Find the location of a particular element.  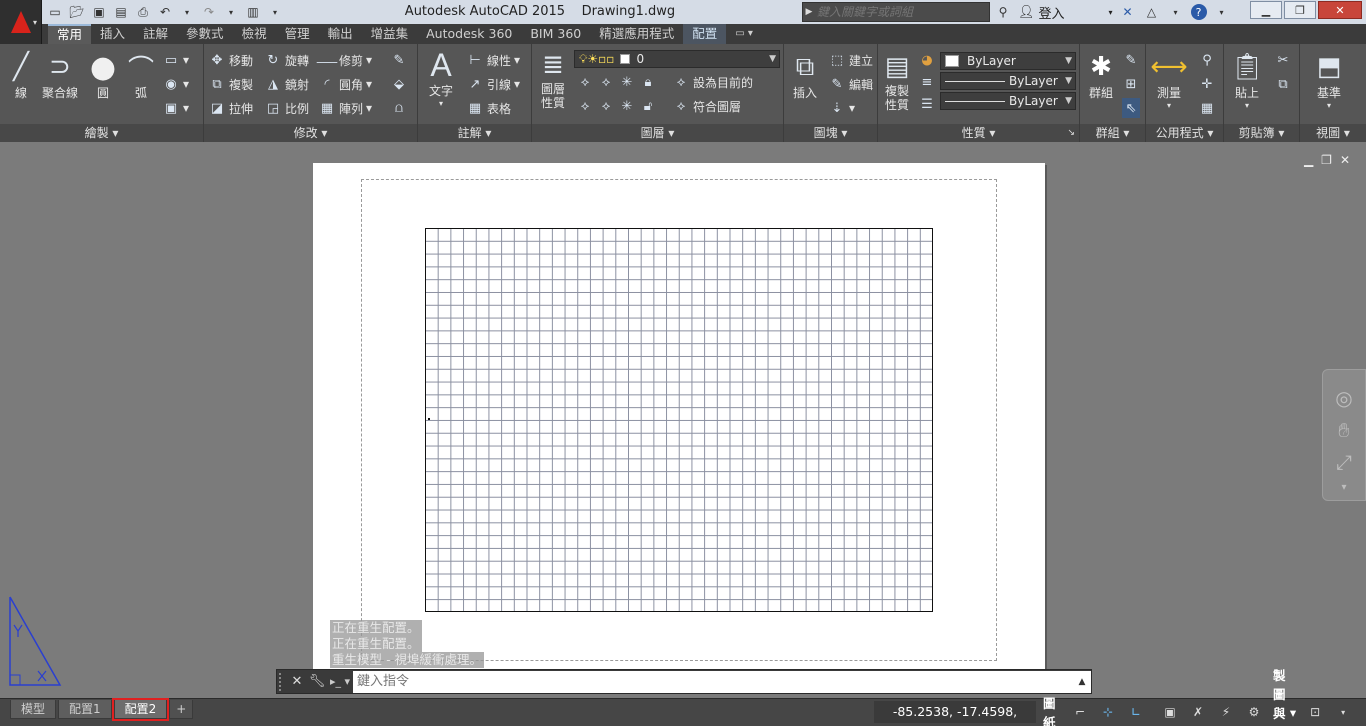

group-select-button: ⇖ is located at coordinates (1131, 108).